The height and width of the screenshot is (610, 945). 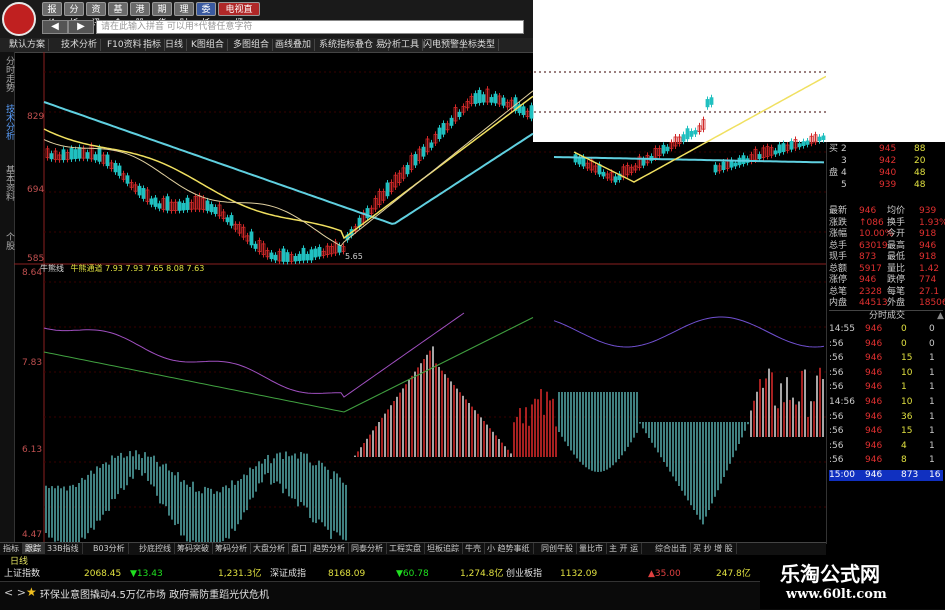 What do you see at coordinates (402, 45) in the screenshot?
I see `tb-tools: 分析工具` at bounding box center [402, 45].